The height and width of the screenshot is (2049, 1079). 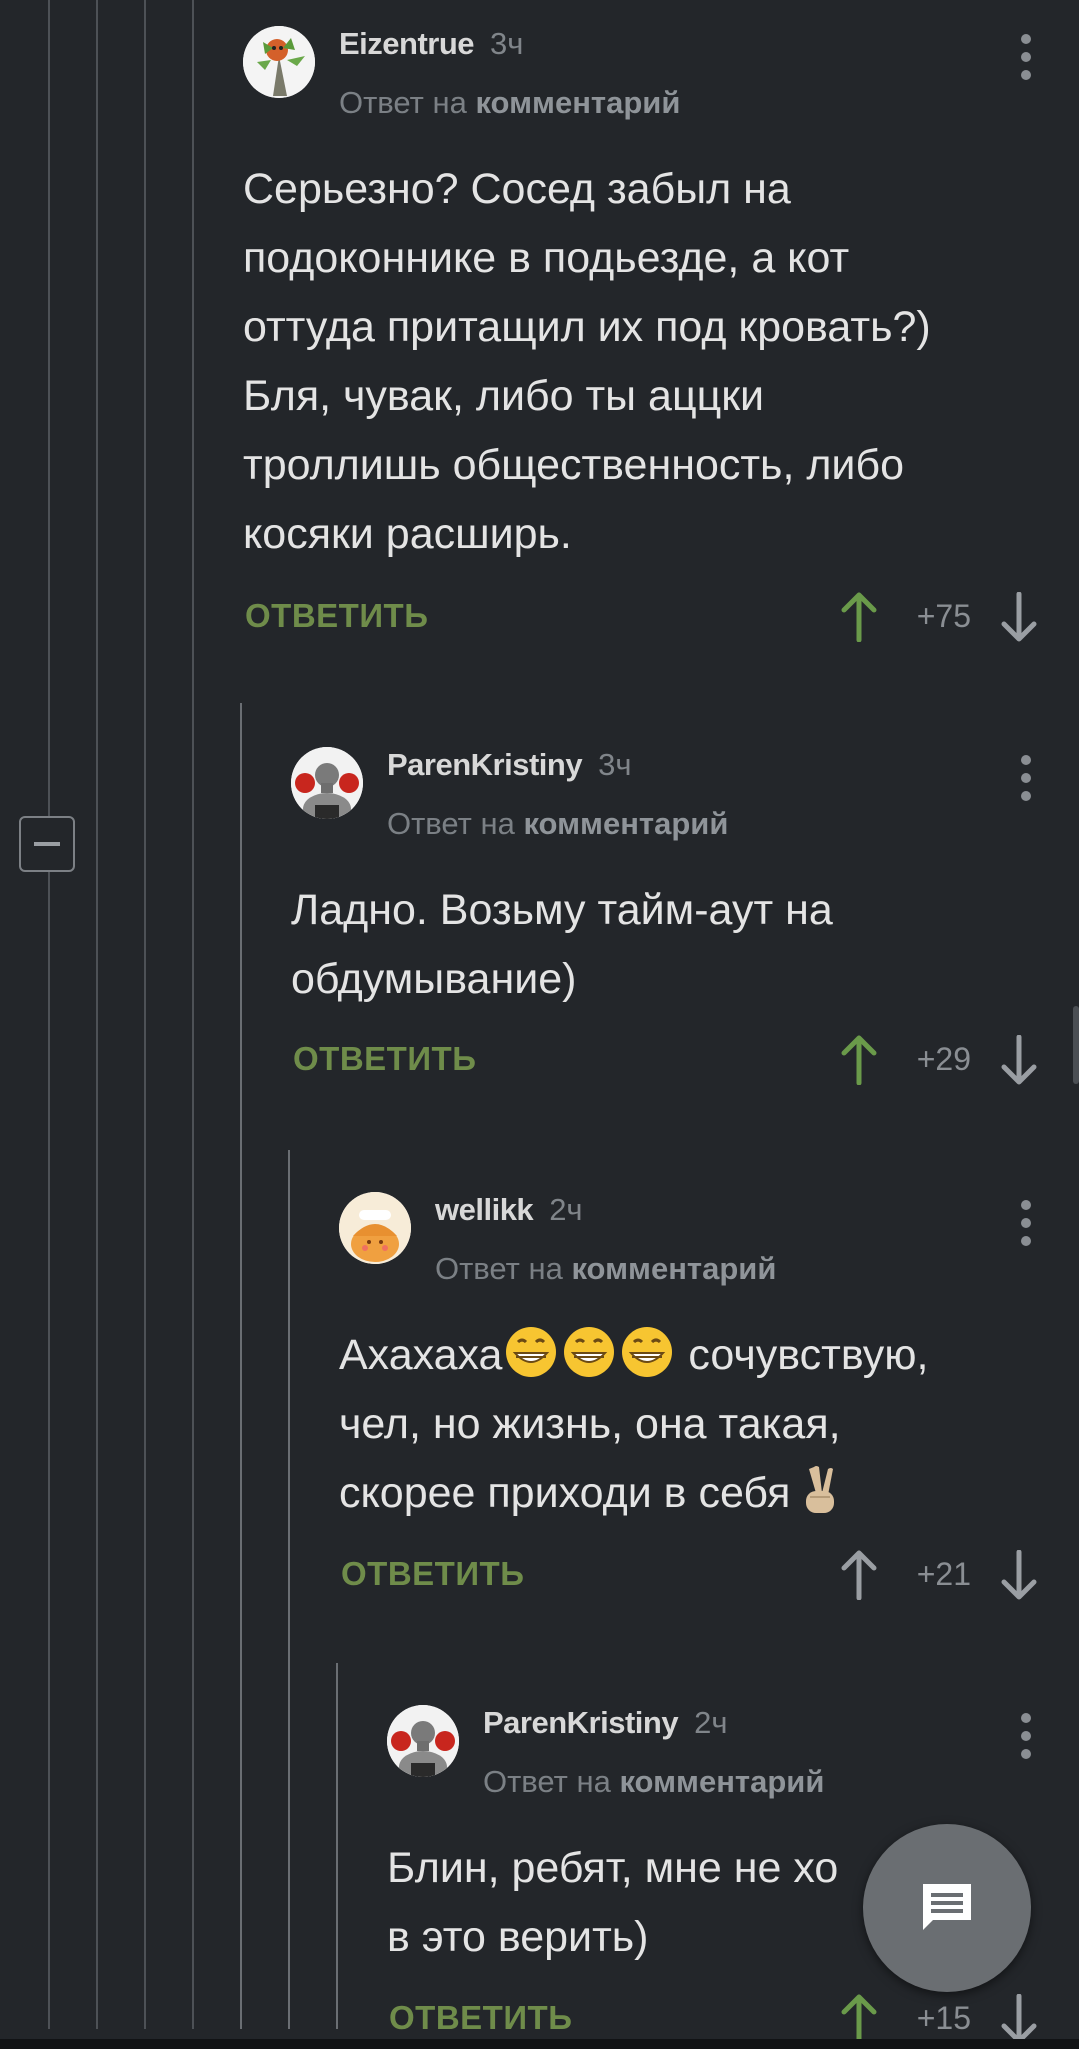 I want to click on bottom-edge, so click(x=539, y=2044).